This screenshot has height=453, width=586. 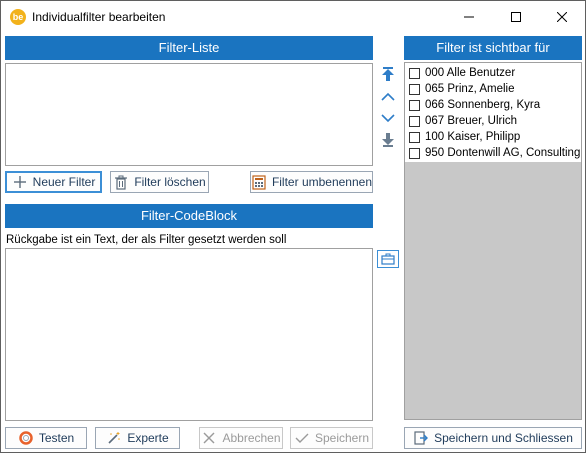 I want to click on cancel-label: Abbrechen, so click(x=251, y=438).